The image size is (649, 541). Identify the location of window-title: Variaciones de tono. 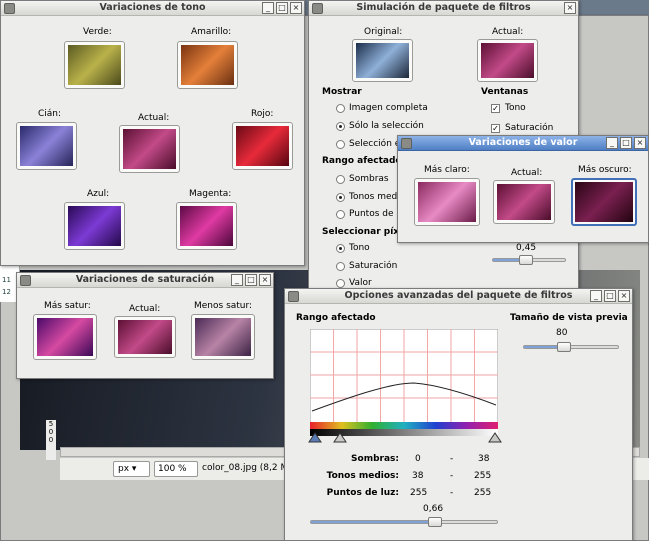
(152, 7).